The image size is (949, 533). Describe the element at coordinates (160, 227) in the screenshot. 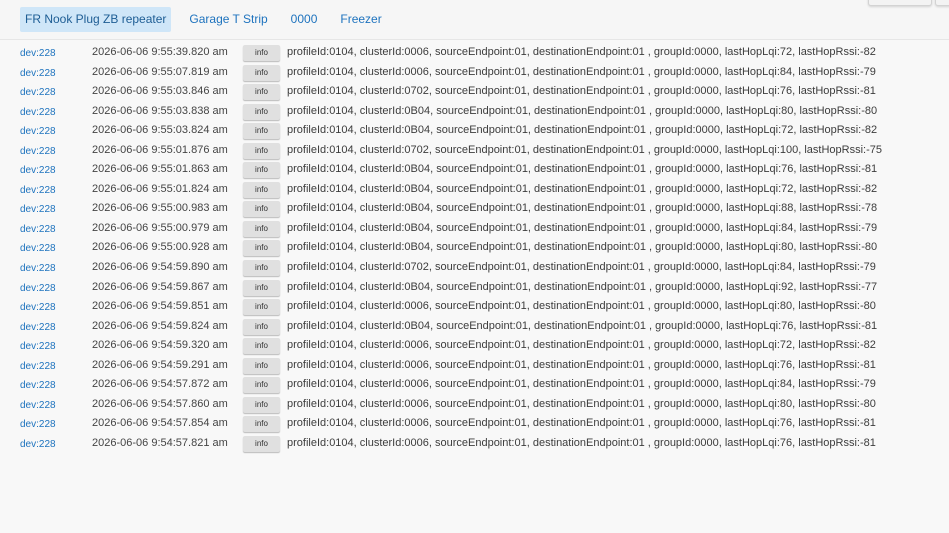

I see `log-timestamp: 2026-06-06 9:55:00.979 am` at that location.